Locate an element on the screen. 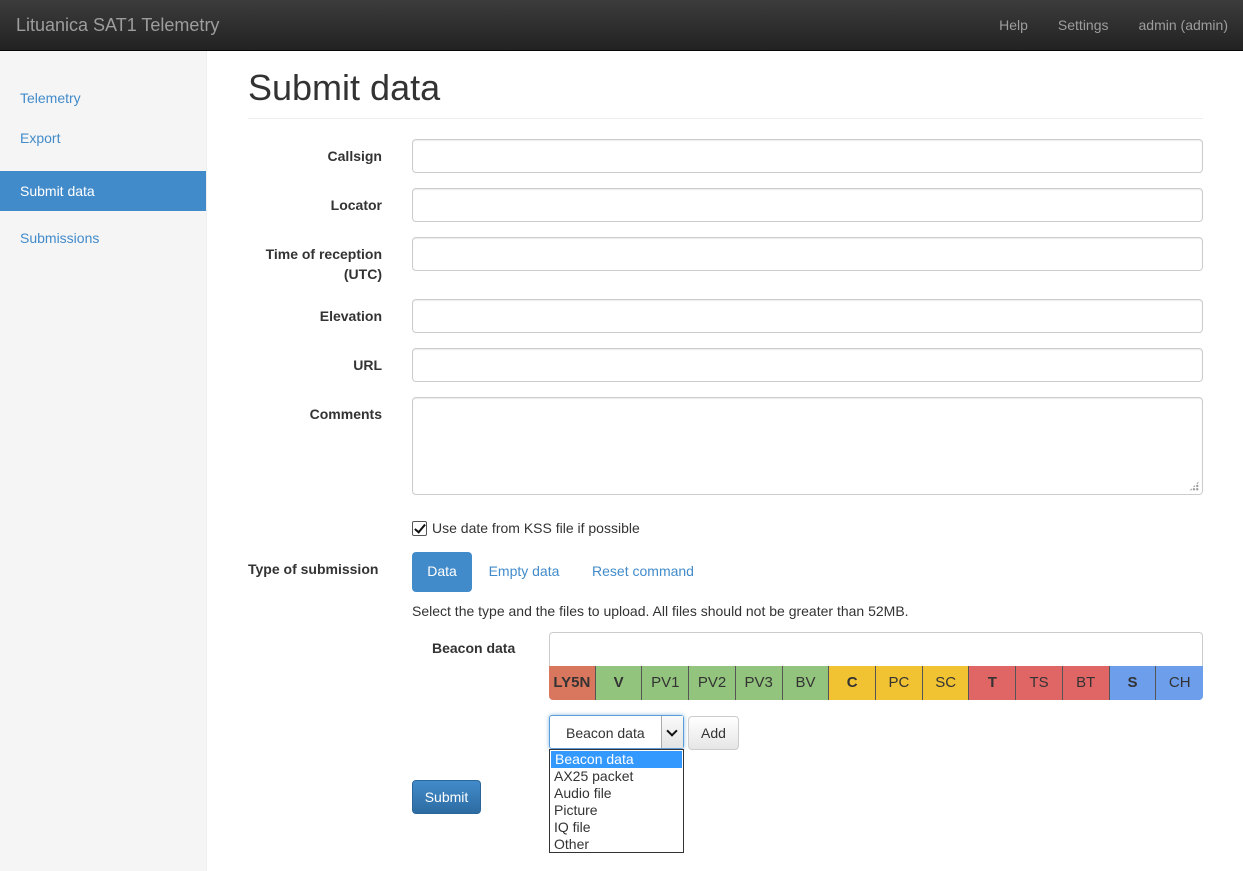  beacon-cell-bt: BT is located at coordinates (1086, 683).